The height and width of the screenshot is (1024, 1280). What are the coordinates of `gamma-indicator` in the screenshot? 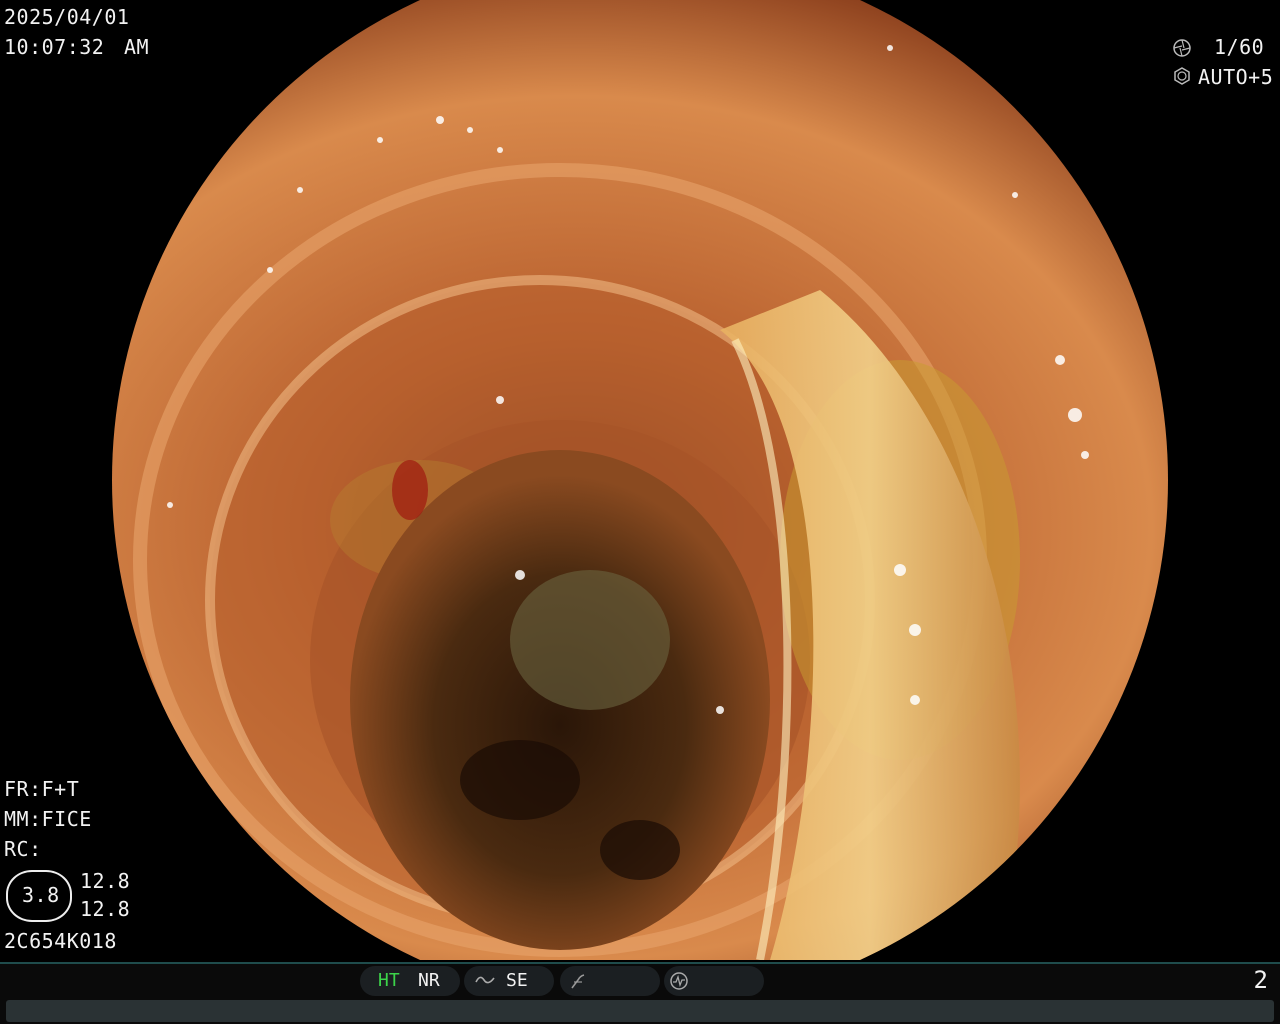 It's located at (610, 981).